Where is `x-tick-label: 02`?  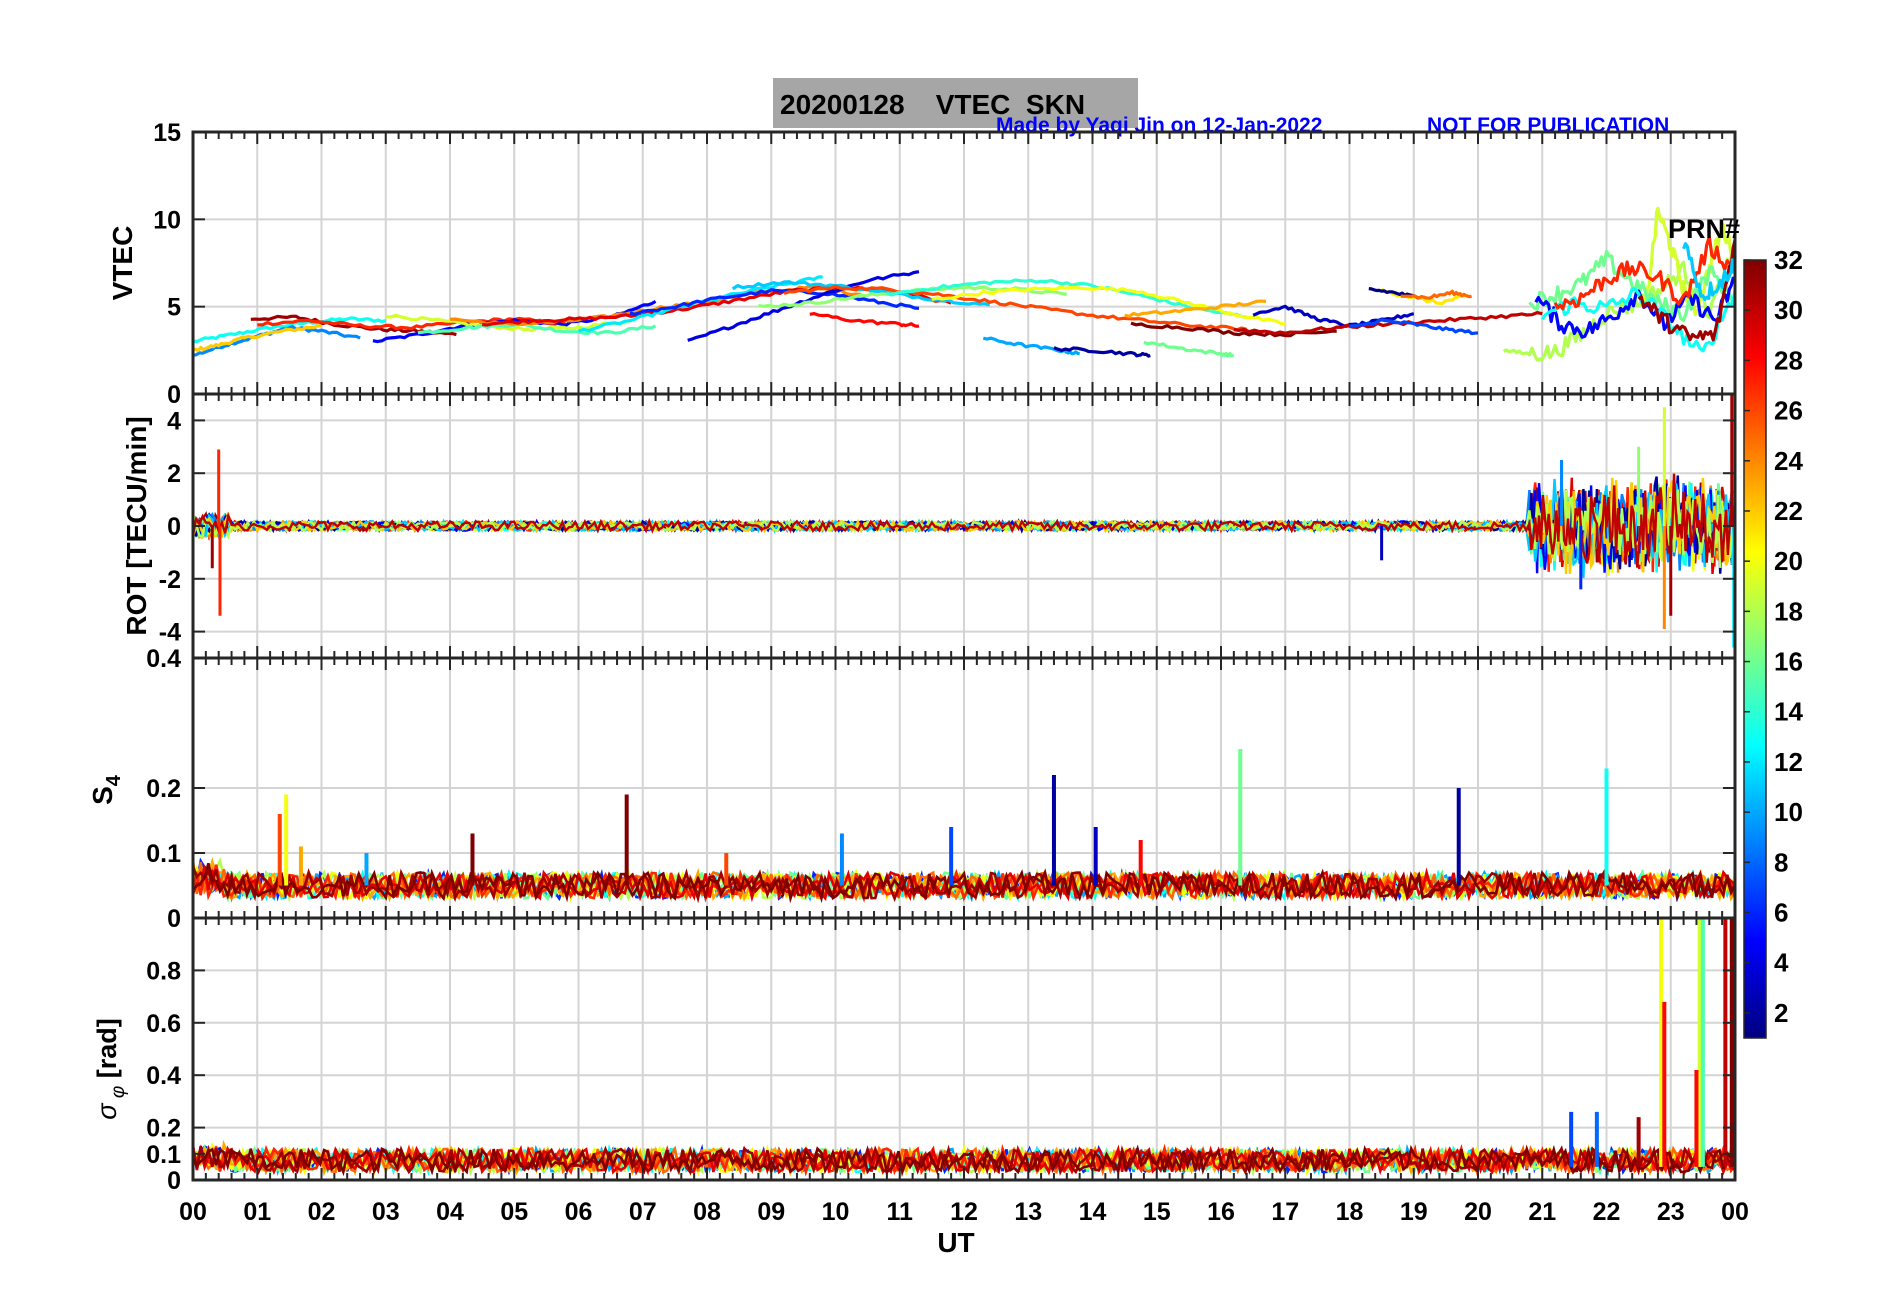 x-tick-label: 02 is located at coordinates (322, 1212).